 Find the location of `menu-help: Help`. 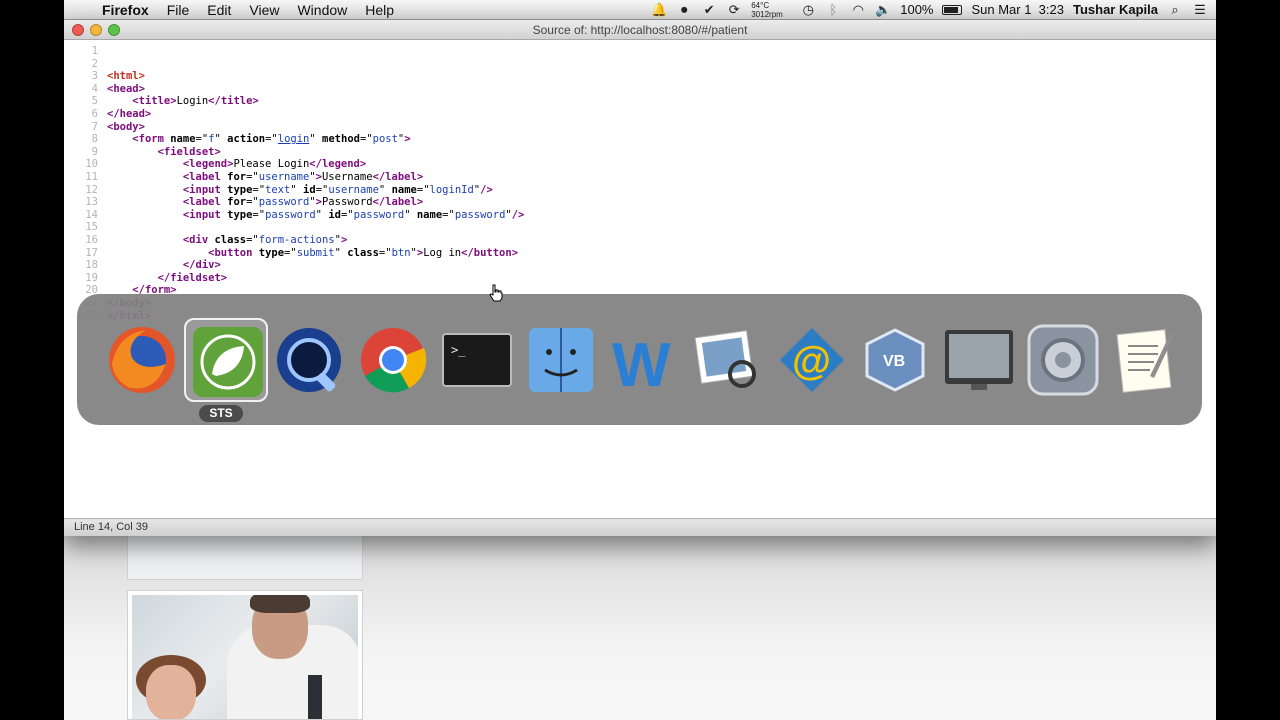

menu-help: Help is located at coordinates (379, 10).